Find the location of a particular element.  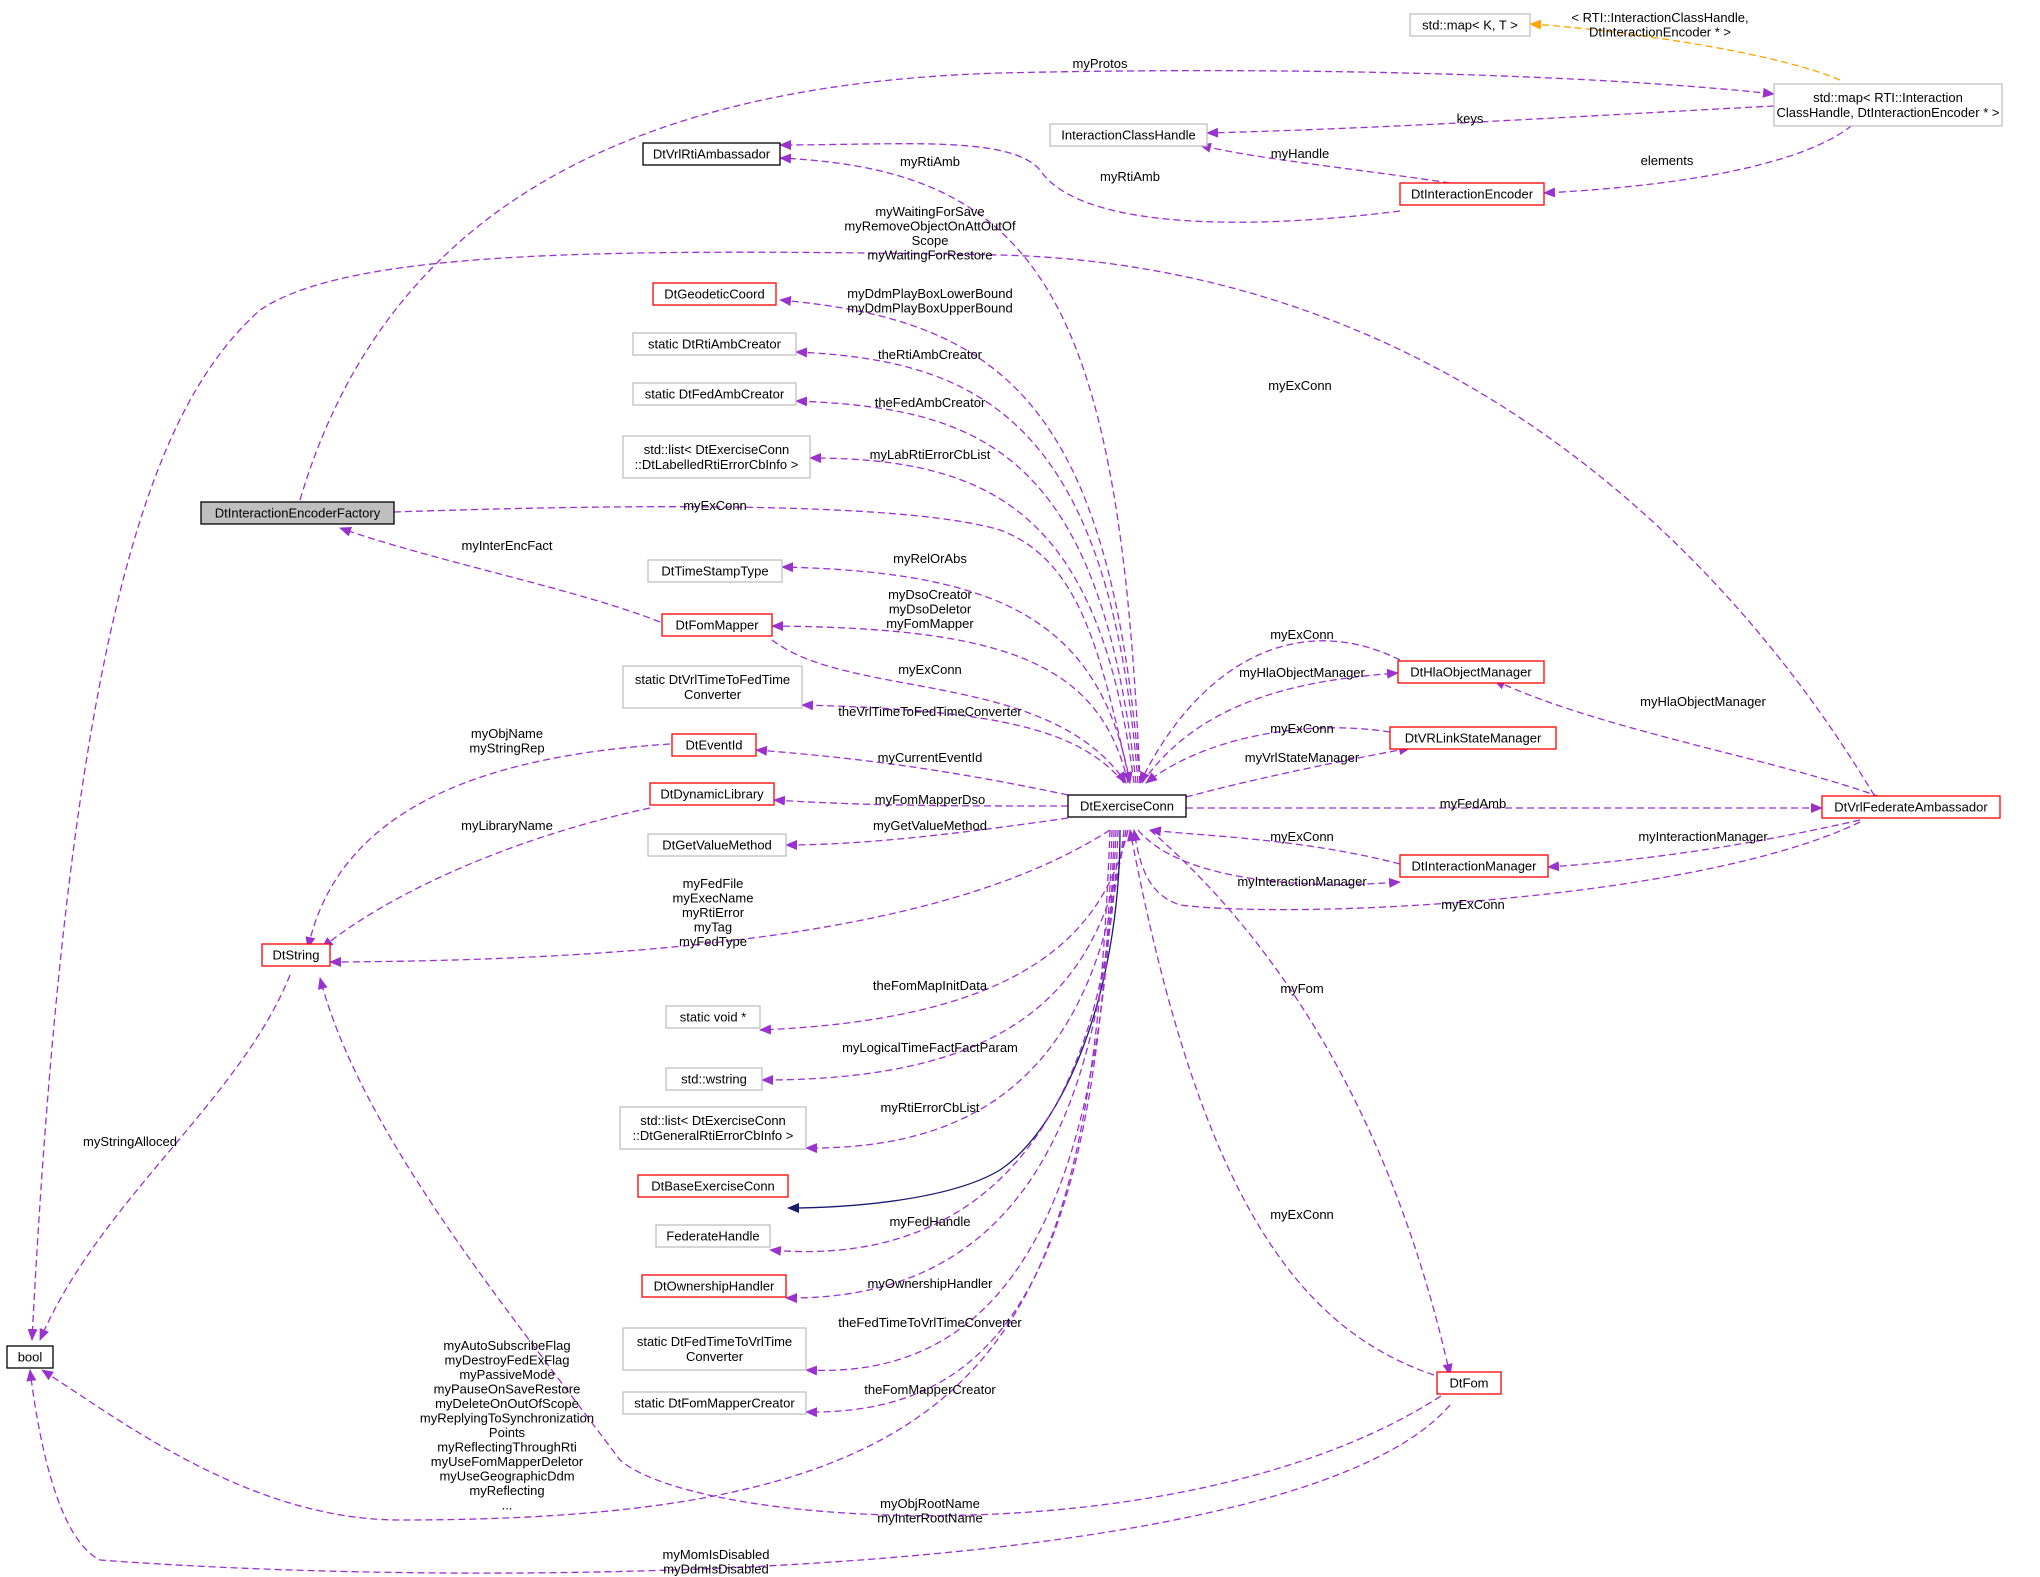

edge-label-line: myUseGeographicDdm is located at coordinates (506, 1476).